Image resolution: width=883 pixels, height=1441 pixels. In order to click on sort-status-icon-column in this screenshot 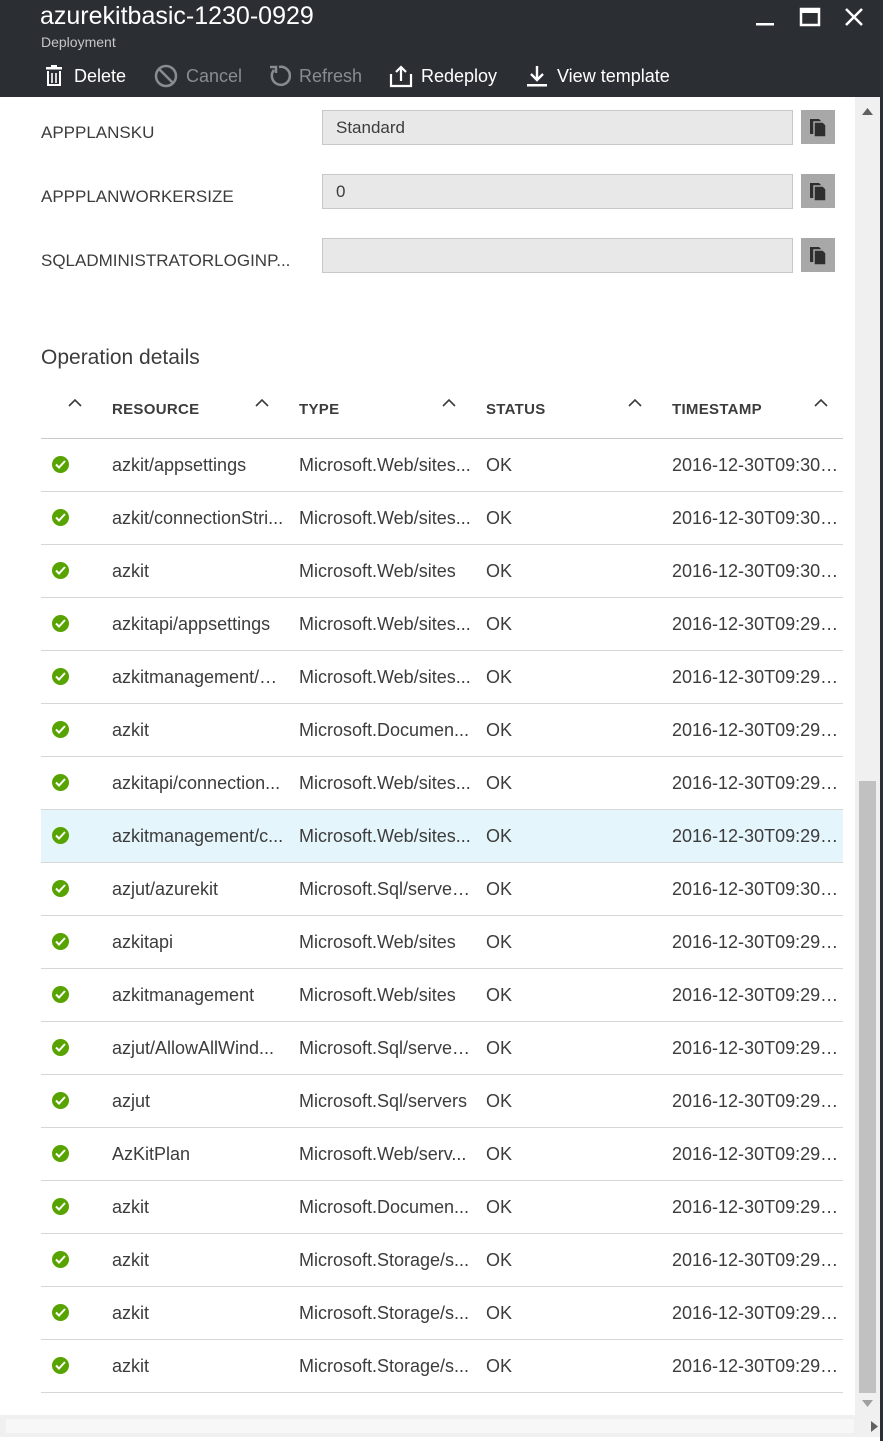, I will do `click(75, 402)`.